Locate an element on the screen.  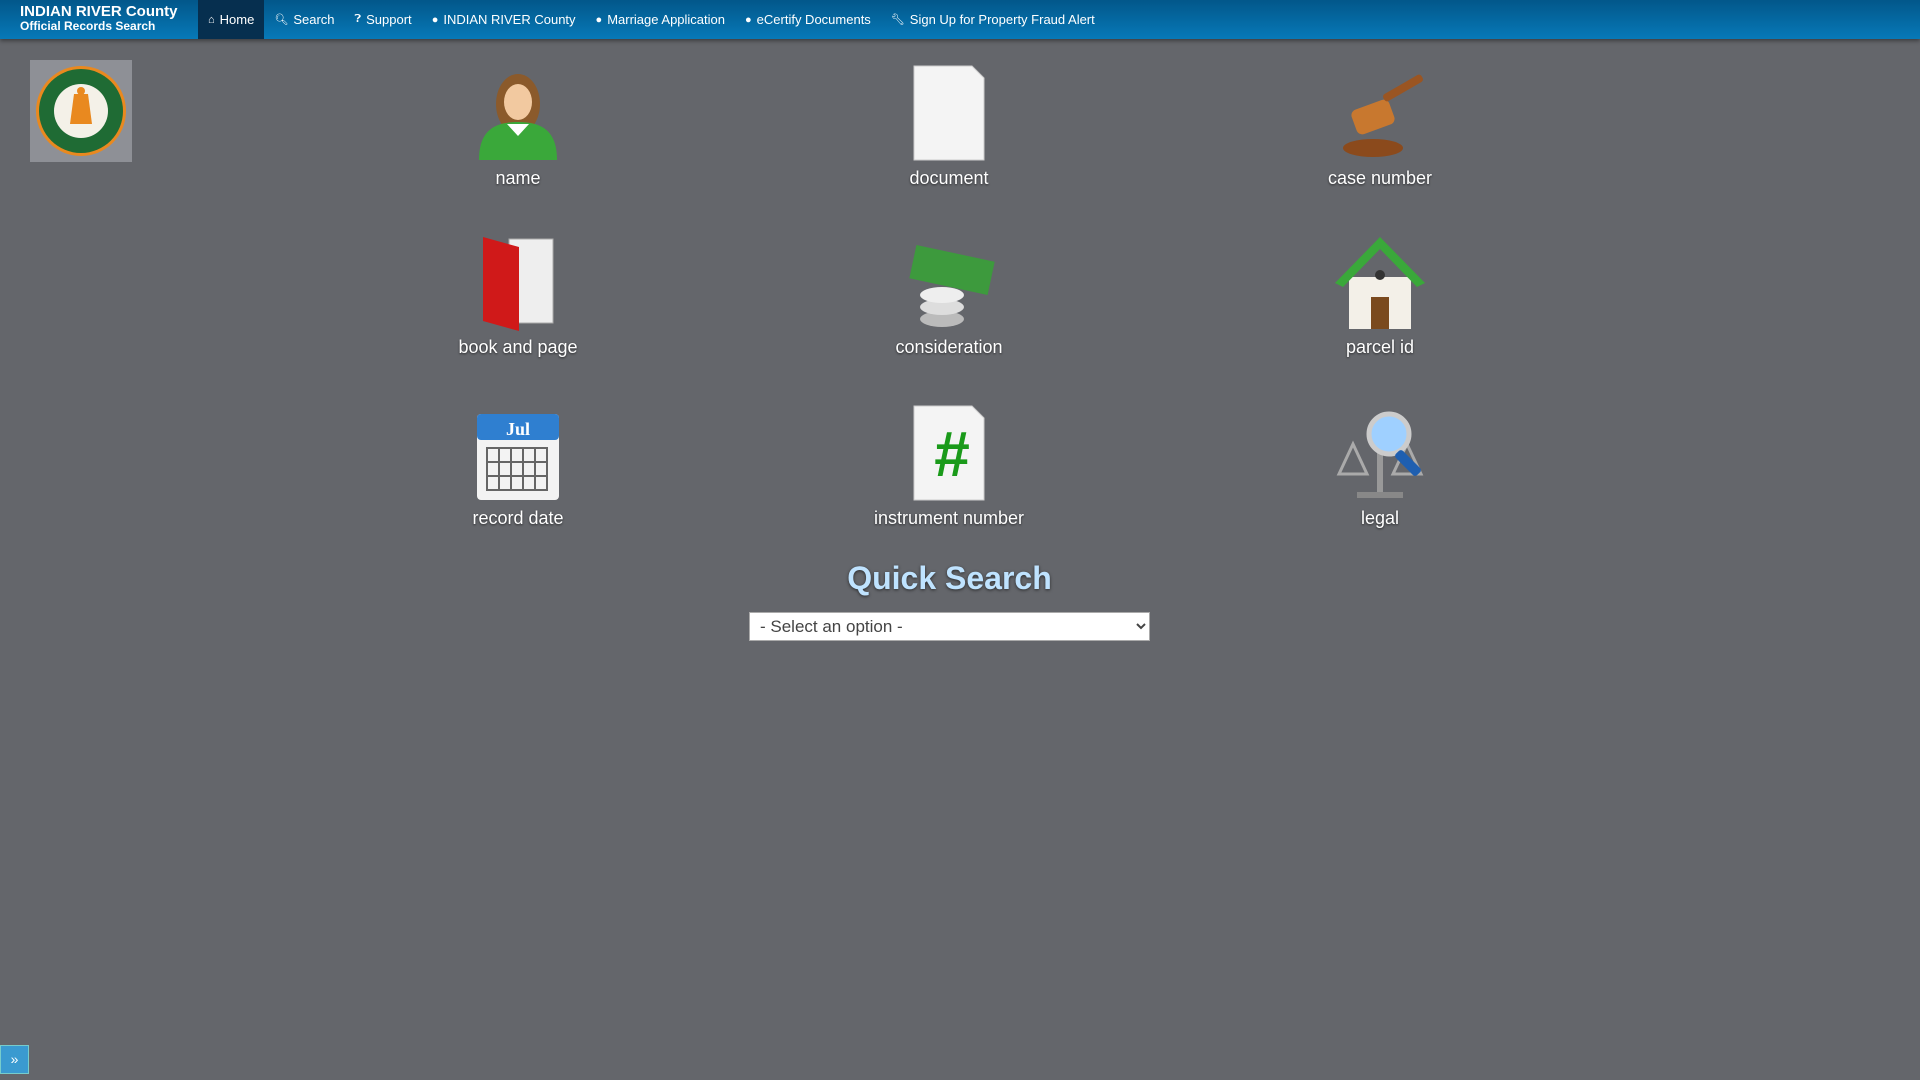
hash-document-icon: # is located at coordinates (949, 453).